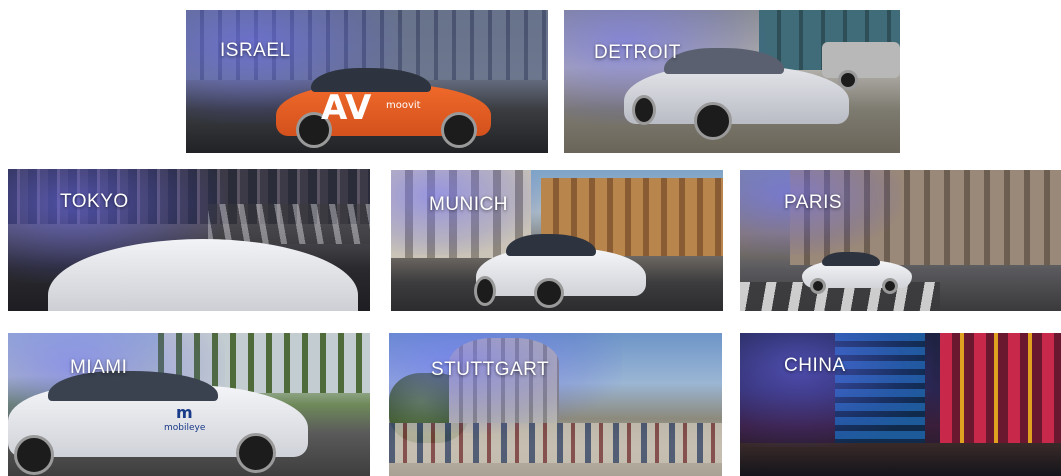 The image size is (1061, 476). Describe the element at coordinates (468, 204) in the screenshot. I see `tile-label-munich: MUNICH` at that location.